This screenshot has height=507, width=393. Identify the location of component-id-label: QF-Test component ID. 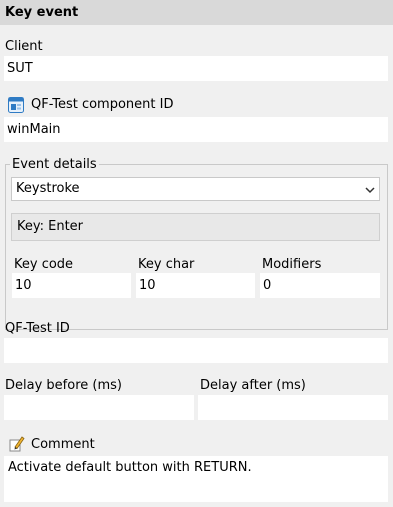
(102, 104).